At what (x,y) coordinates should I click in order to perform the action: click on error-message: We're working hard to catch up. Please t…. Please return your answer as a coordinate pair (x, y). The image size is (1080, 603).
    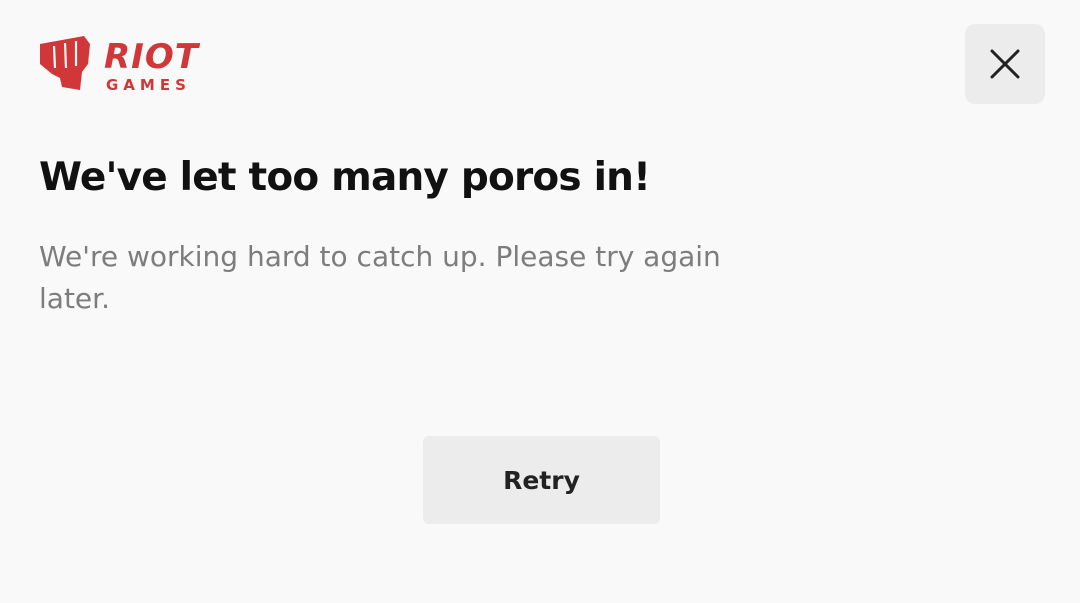
    Looking at the image, I should click on (380, 277).